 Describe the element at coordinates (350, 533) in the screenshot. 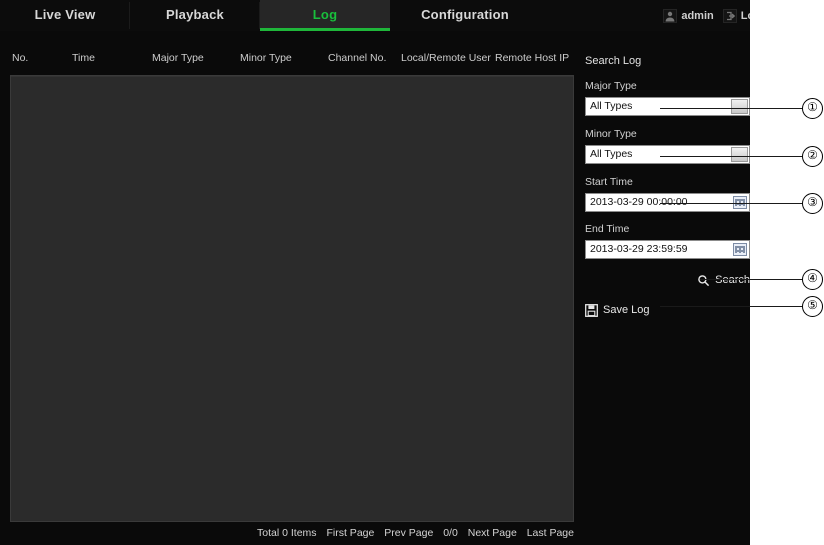

I see `first-page-button: First Page` at that location.